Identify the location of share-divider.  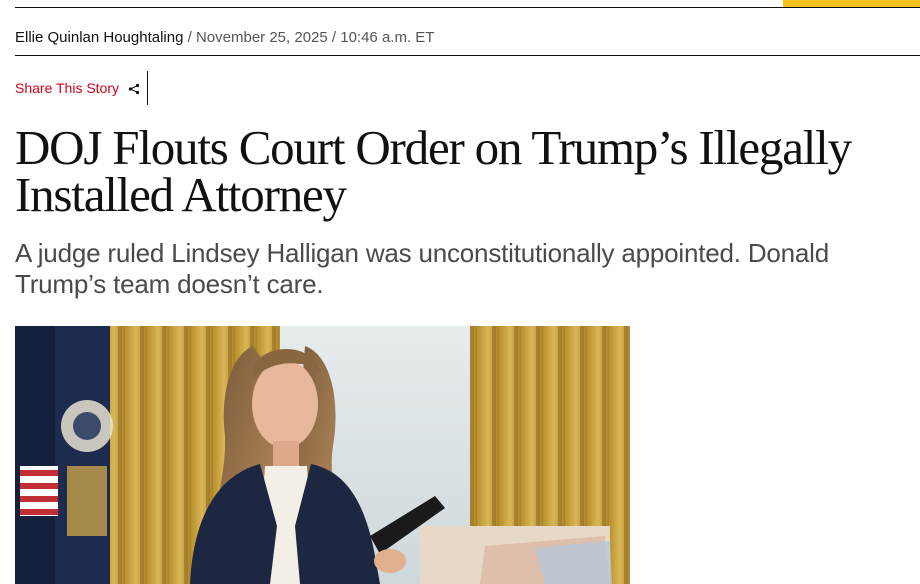
(147, 88).